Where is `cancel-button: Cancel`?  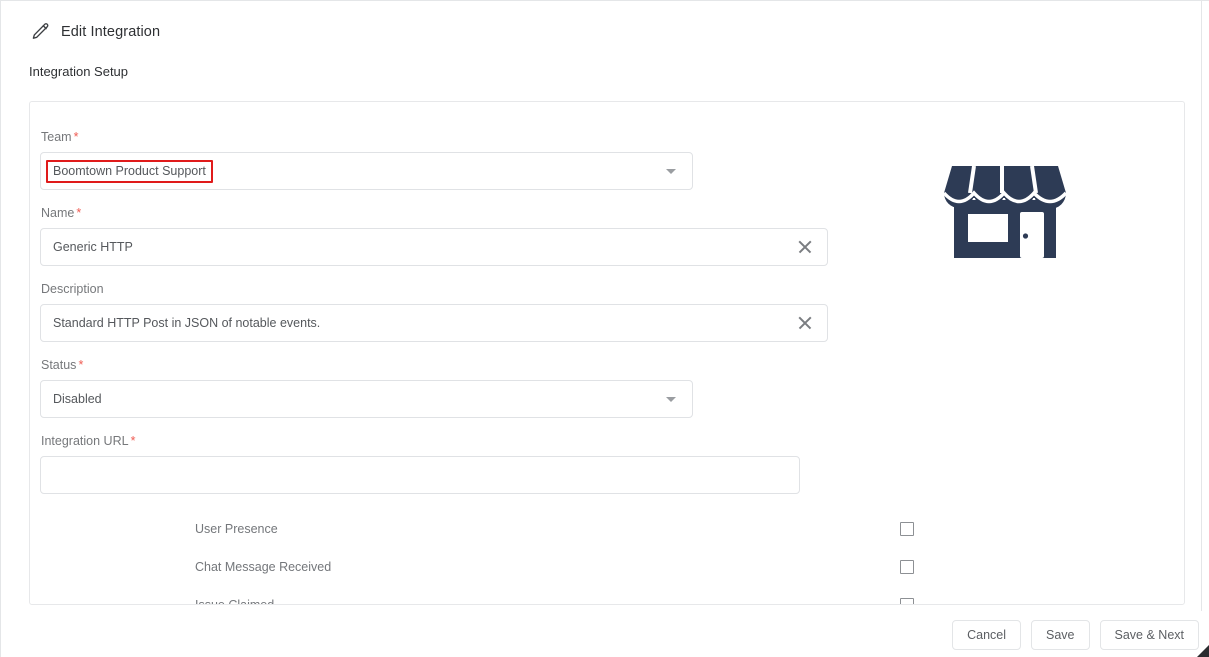 cancel-button: Cancel is located at coordinates (987, 634).